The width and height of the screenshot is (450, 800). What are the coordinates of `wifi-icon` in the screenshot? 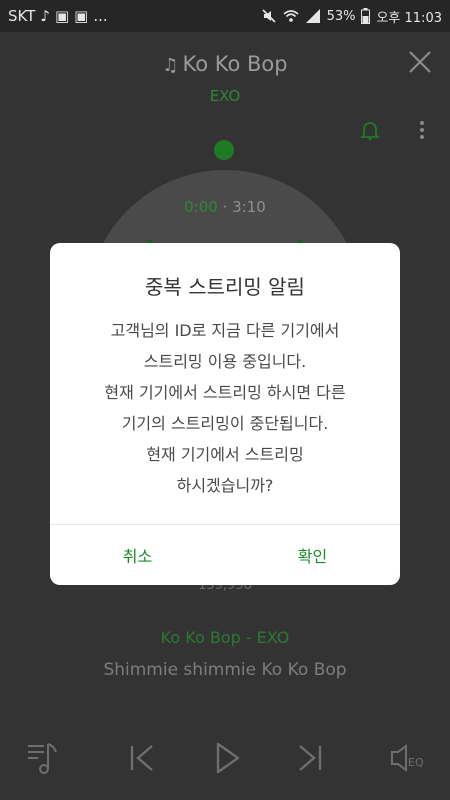 It's located at (291, 16).